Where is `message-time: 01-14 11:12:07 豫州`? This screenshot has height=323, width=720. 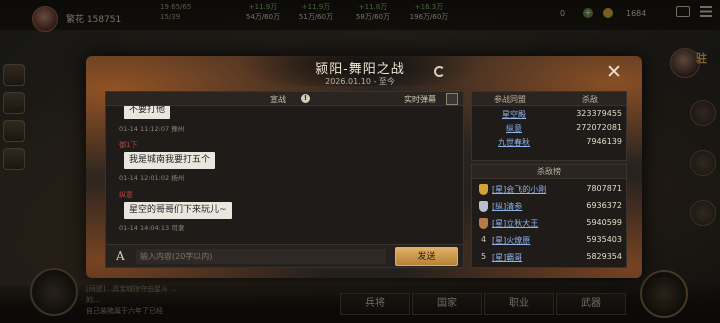
message-time: 01-14 11:12:07 豫州 is located at coordinates (152, 129).